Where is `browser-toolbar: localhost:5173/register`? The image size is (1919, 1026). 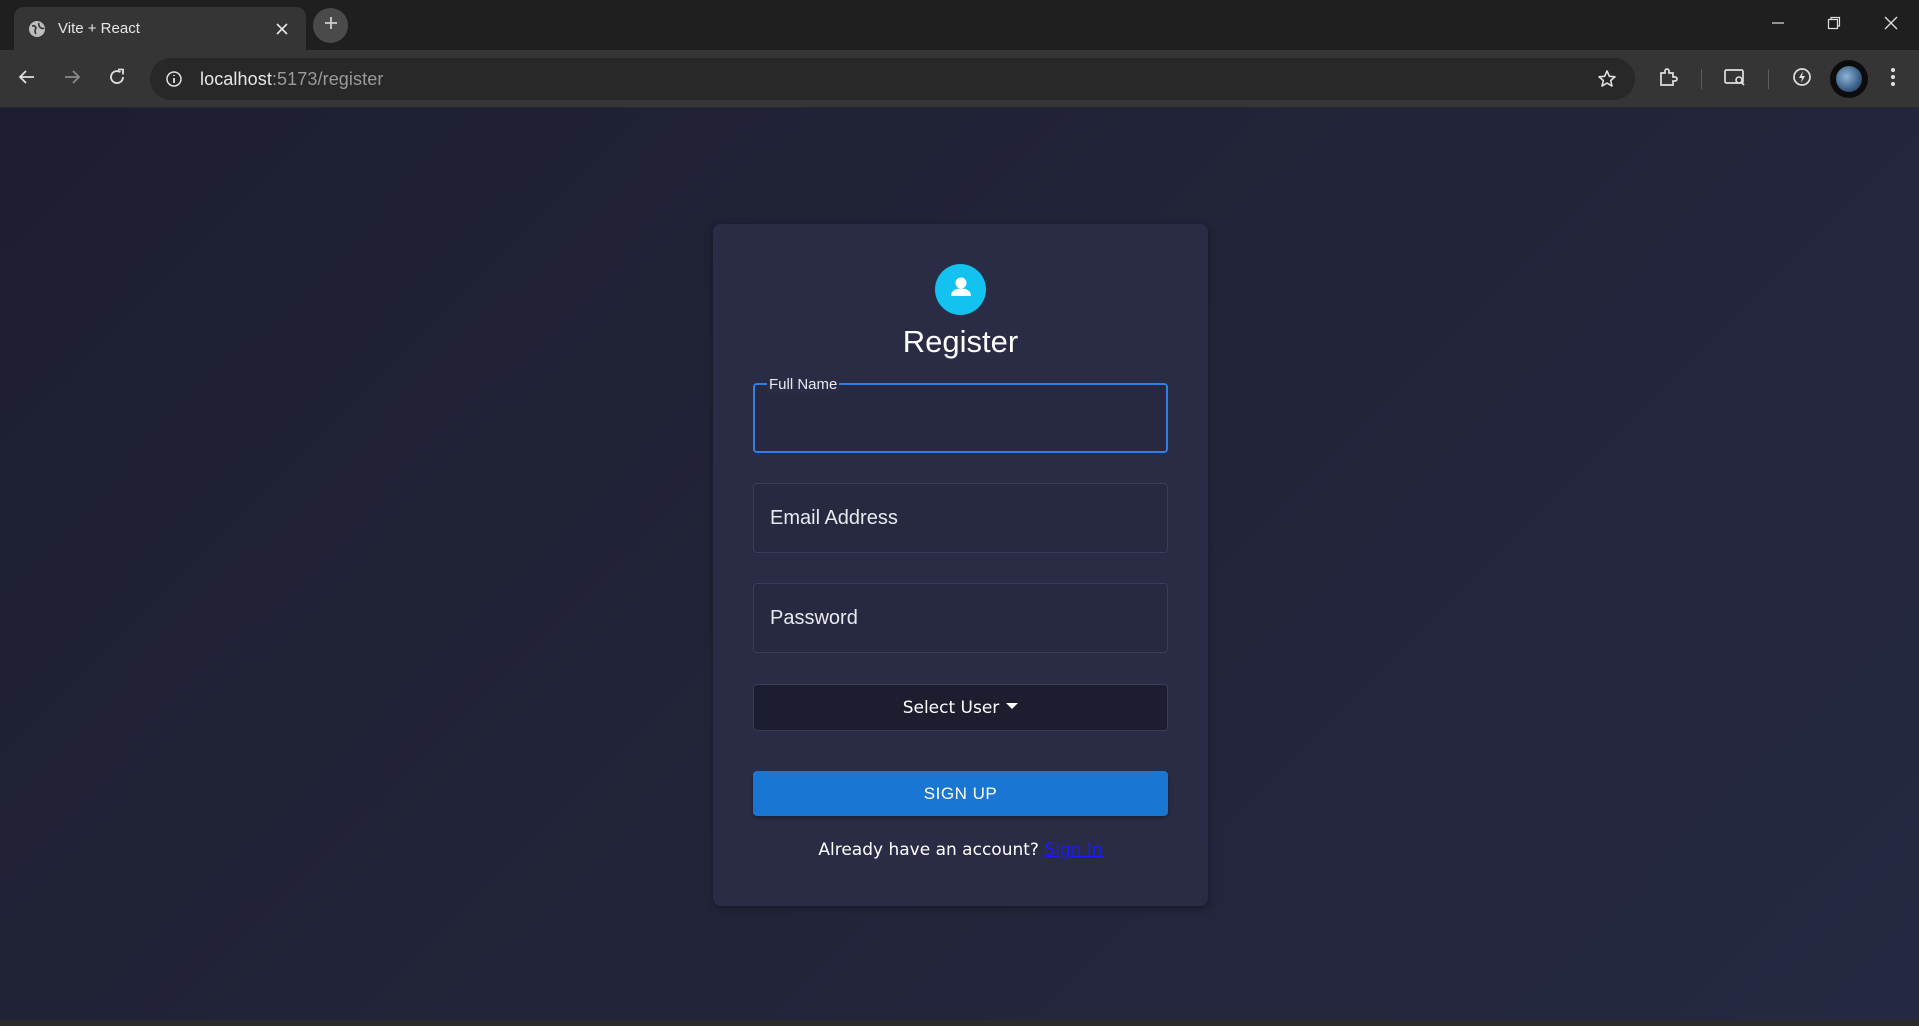 browser-toolbar: localhost:5173/register is located at coordinates (959, 79).